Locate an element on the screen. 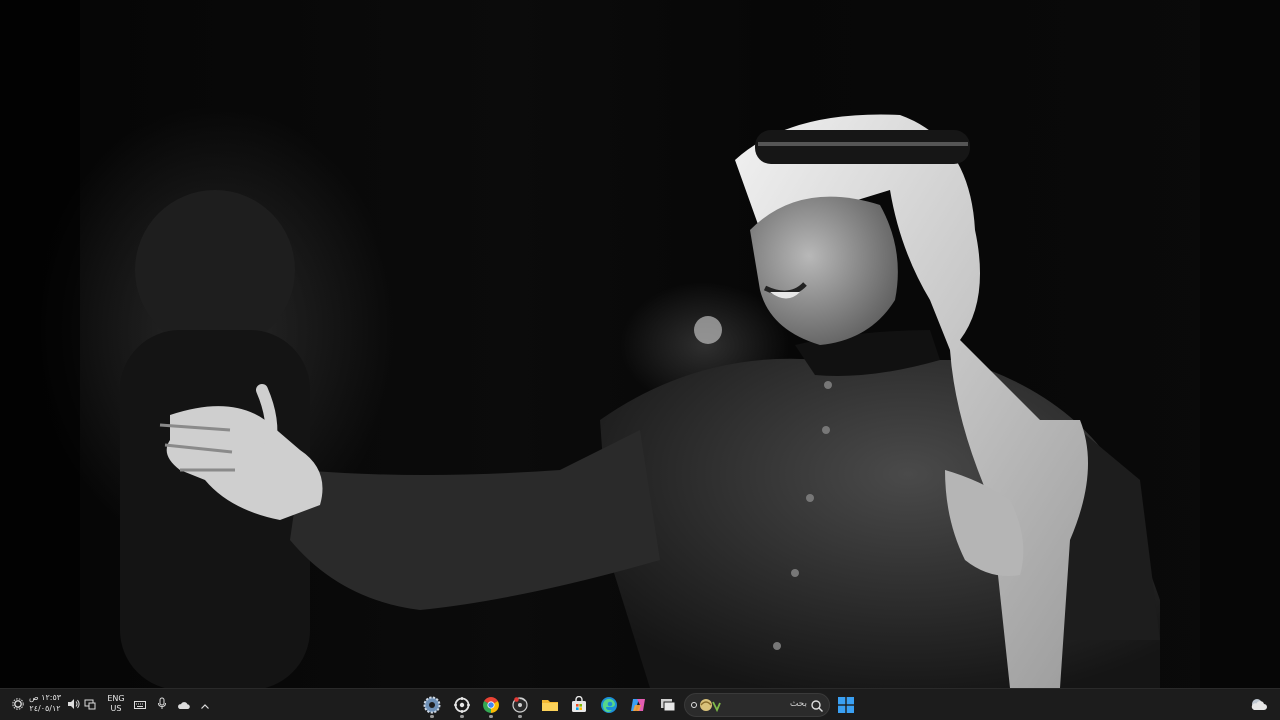  search-highlight-image is located at coordinates (706, 705).